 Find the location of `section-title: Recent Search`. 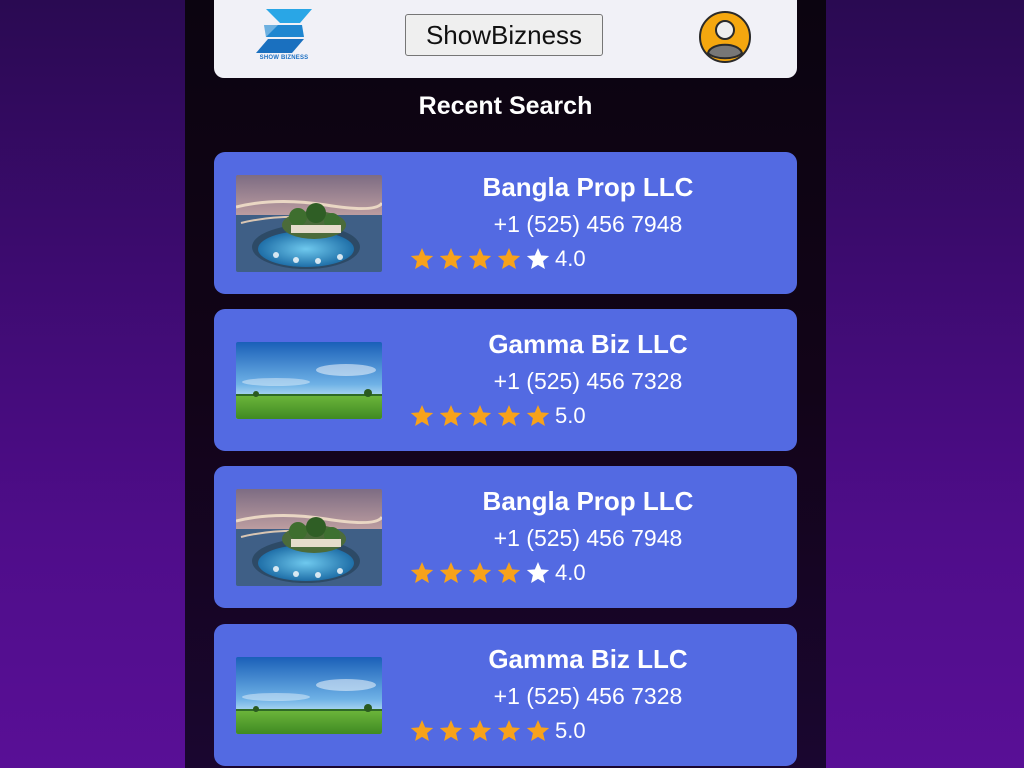

section-title: Recent Search is located at coordinates (505, 106).